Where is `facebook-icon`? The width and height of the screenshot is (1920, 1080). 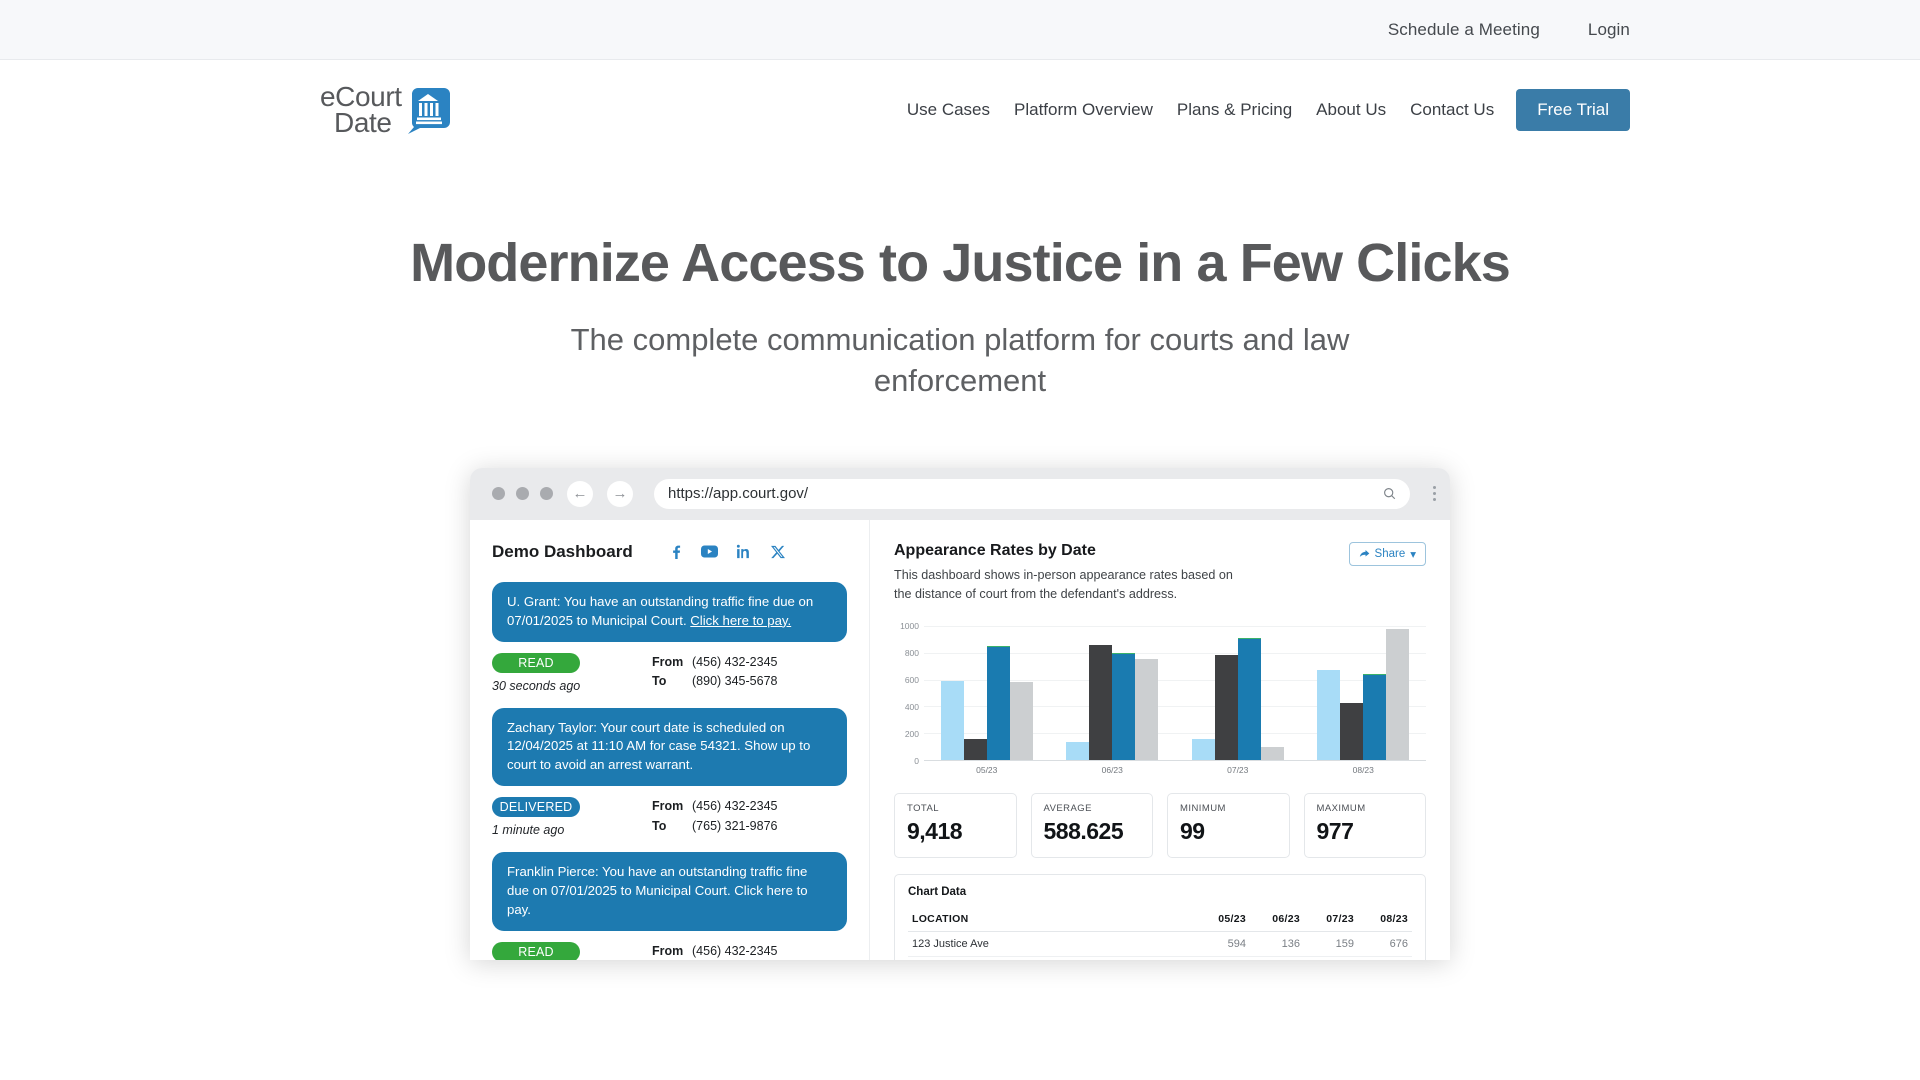 facebook-icon is located at coordinates (676, 552).